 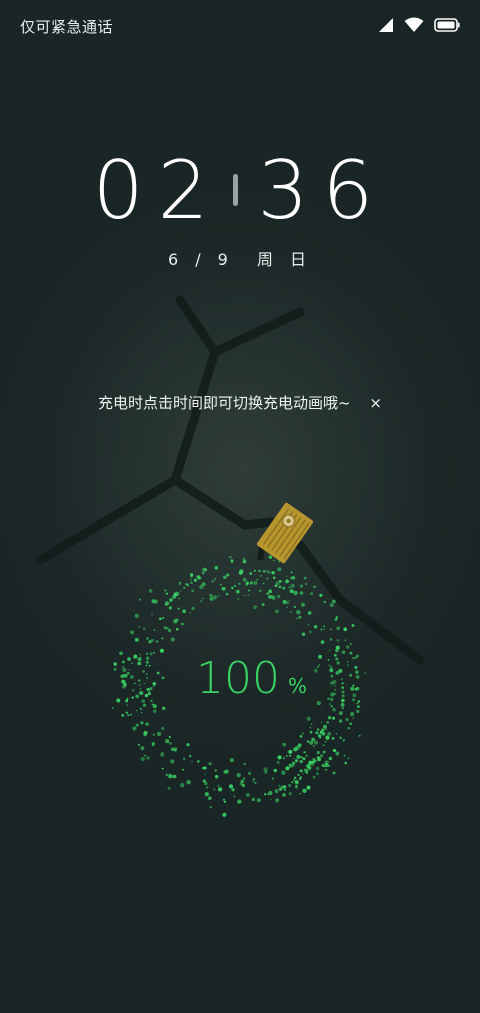 What do you see at coordinates (284, 259) in the screenshot?
I see `date-weekday: 周 日` at bounding box center [284, 259].